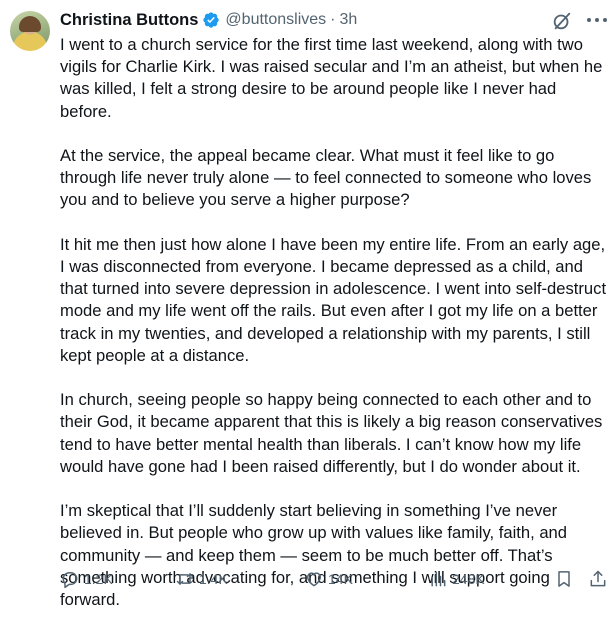 This screenshot has height=633, width=614. I want to click on bookmark-icon, so click(564, 579).